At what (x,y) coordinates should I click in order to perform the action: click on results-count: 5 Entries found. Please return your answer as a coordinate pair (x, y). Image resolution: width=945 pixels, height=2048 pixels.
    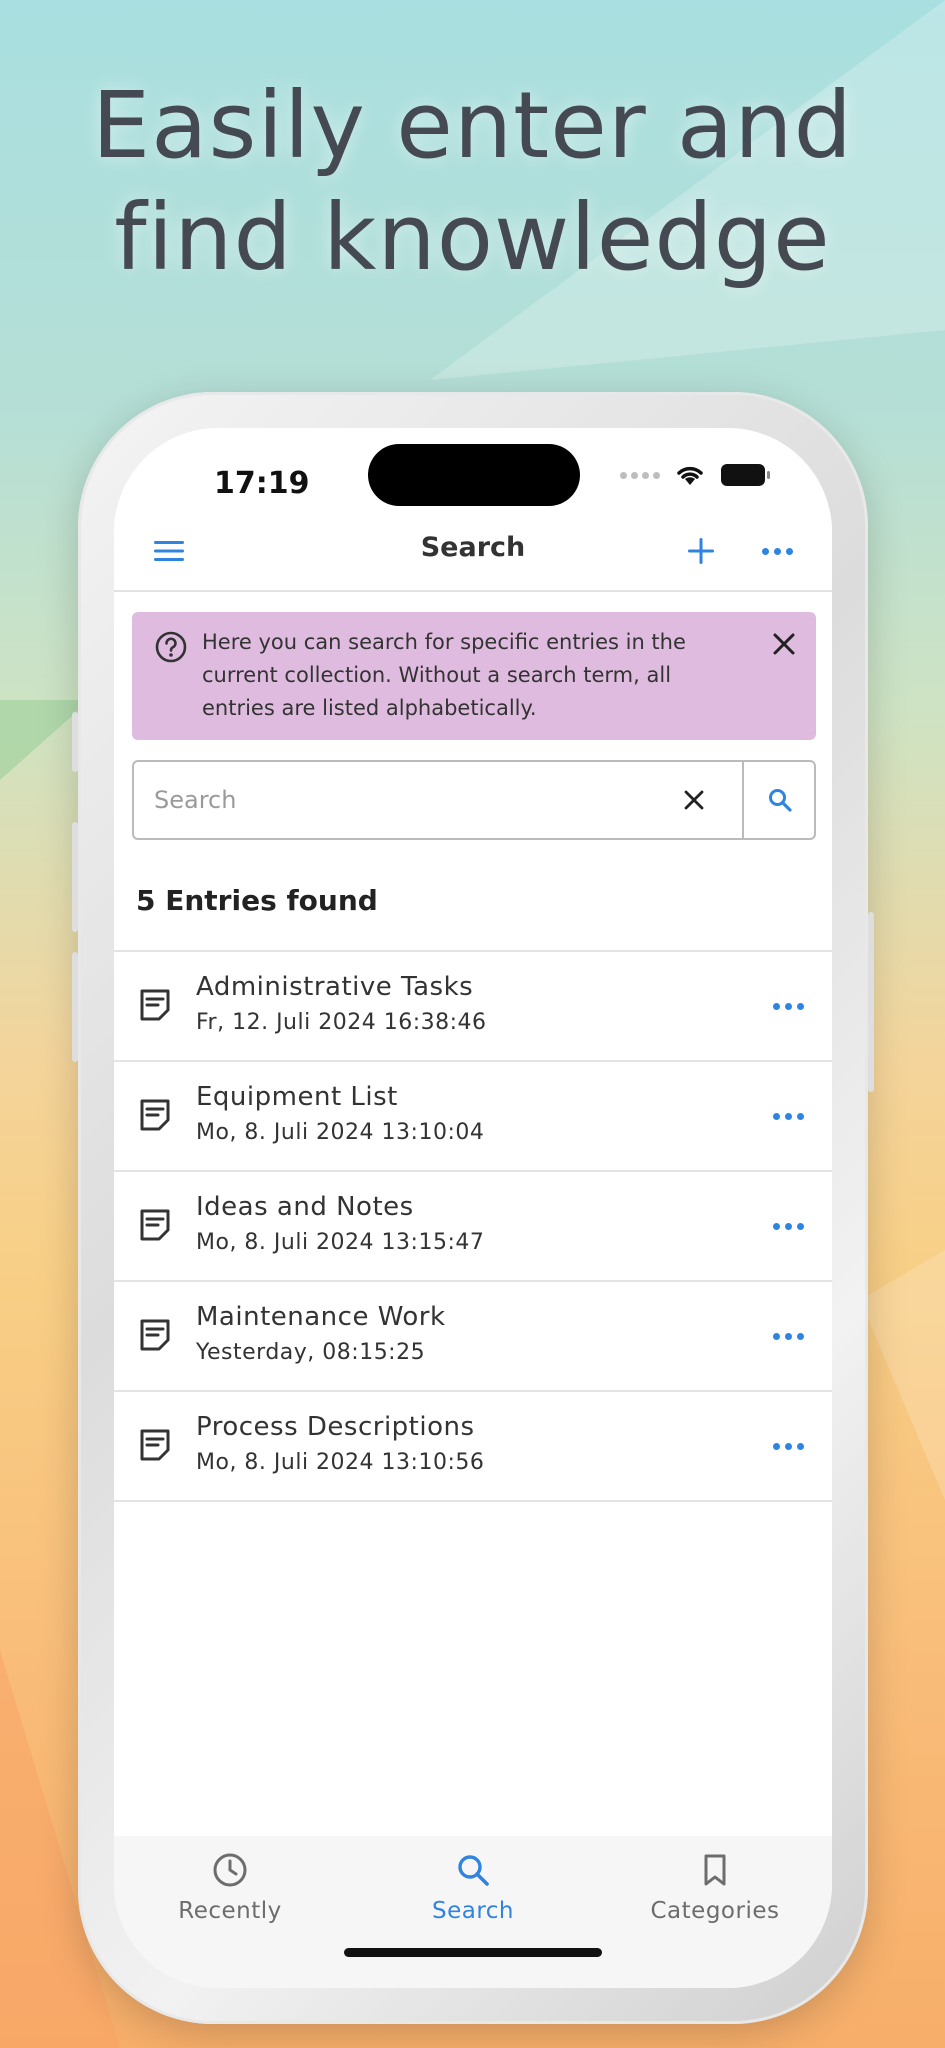
    Looking at the image, I should click on (257, 900).